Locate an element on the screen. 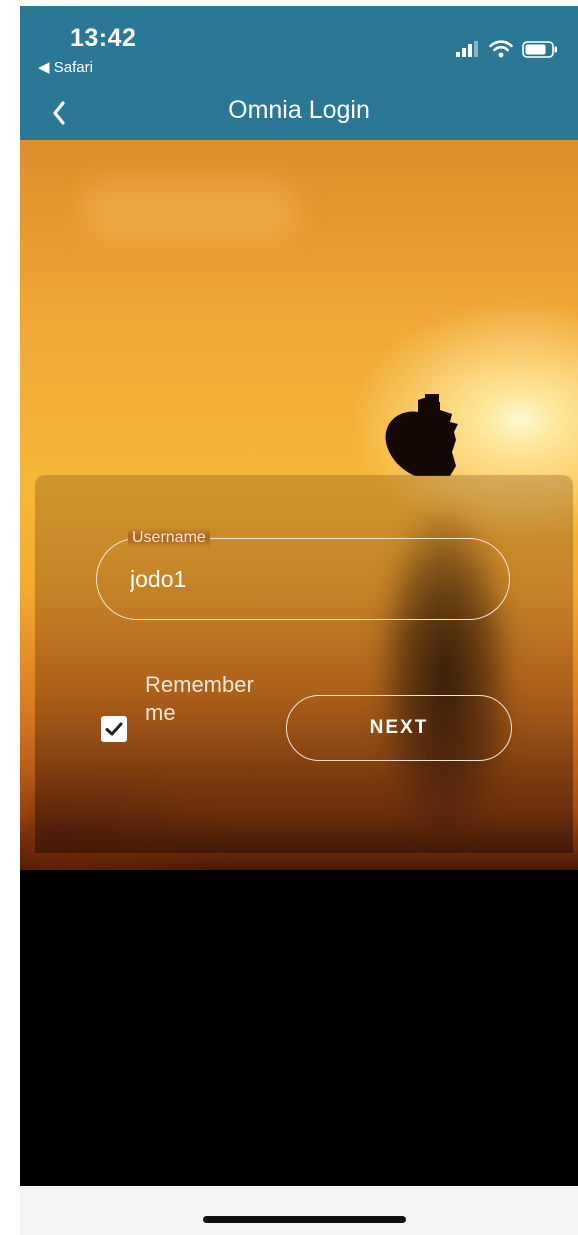 The height and width of the screenshot is (1235, 578). checkmark-icon is located at coordinates (114, 729).